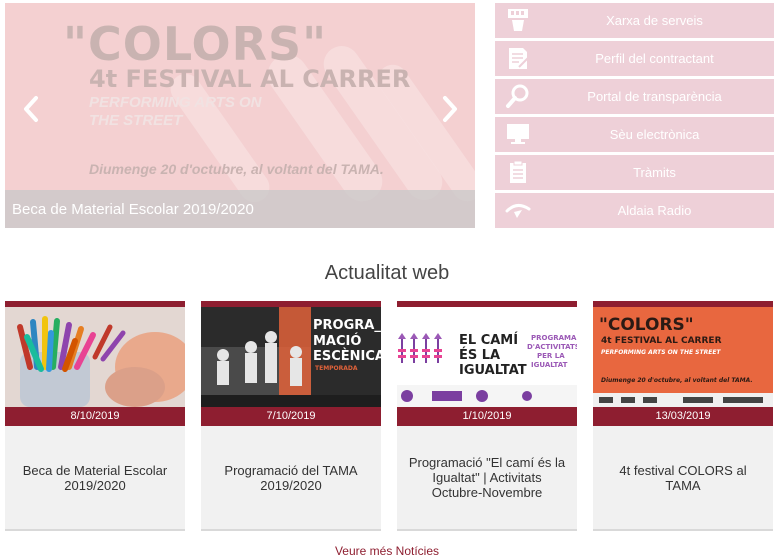 This screenshot has width=774, height=560. Describe the element at coordinates (347, 356) in the screenshot. I see `thumb-text: ESCÈNICA` at that location.